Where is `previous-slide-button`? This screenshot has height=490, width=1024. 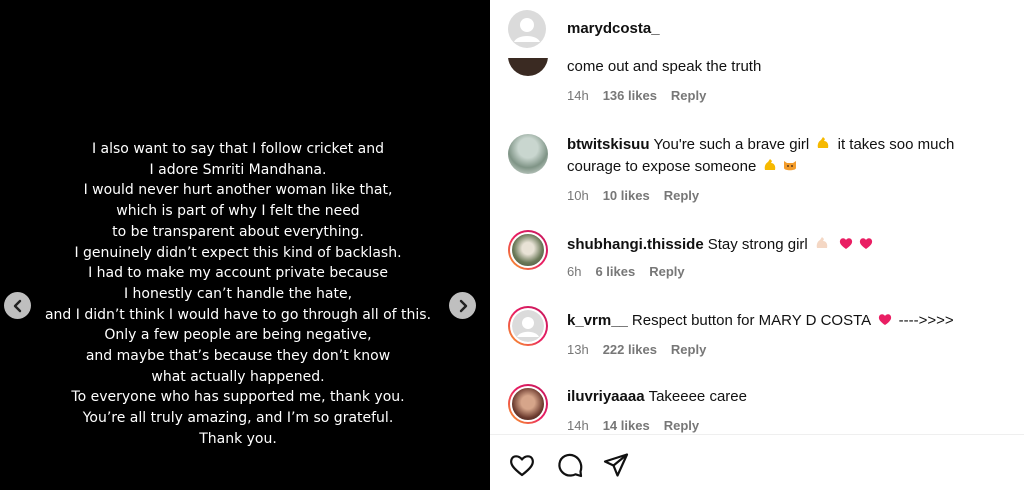
previous-slide-button is located at coordinates (17, 305).